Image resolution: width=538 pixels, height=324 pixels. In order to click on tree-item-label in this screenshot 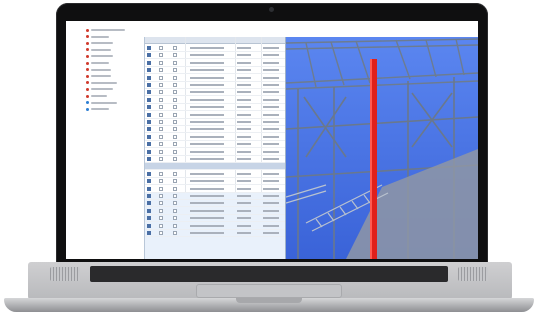, I will do `click(102, 89)`.